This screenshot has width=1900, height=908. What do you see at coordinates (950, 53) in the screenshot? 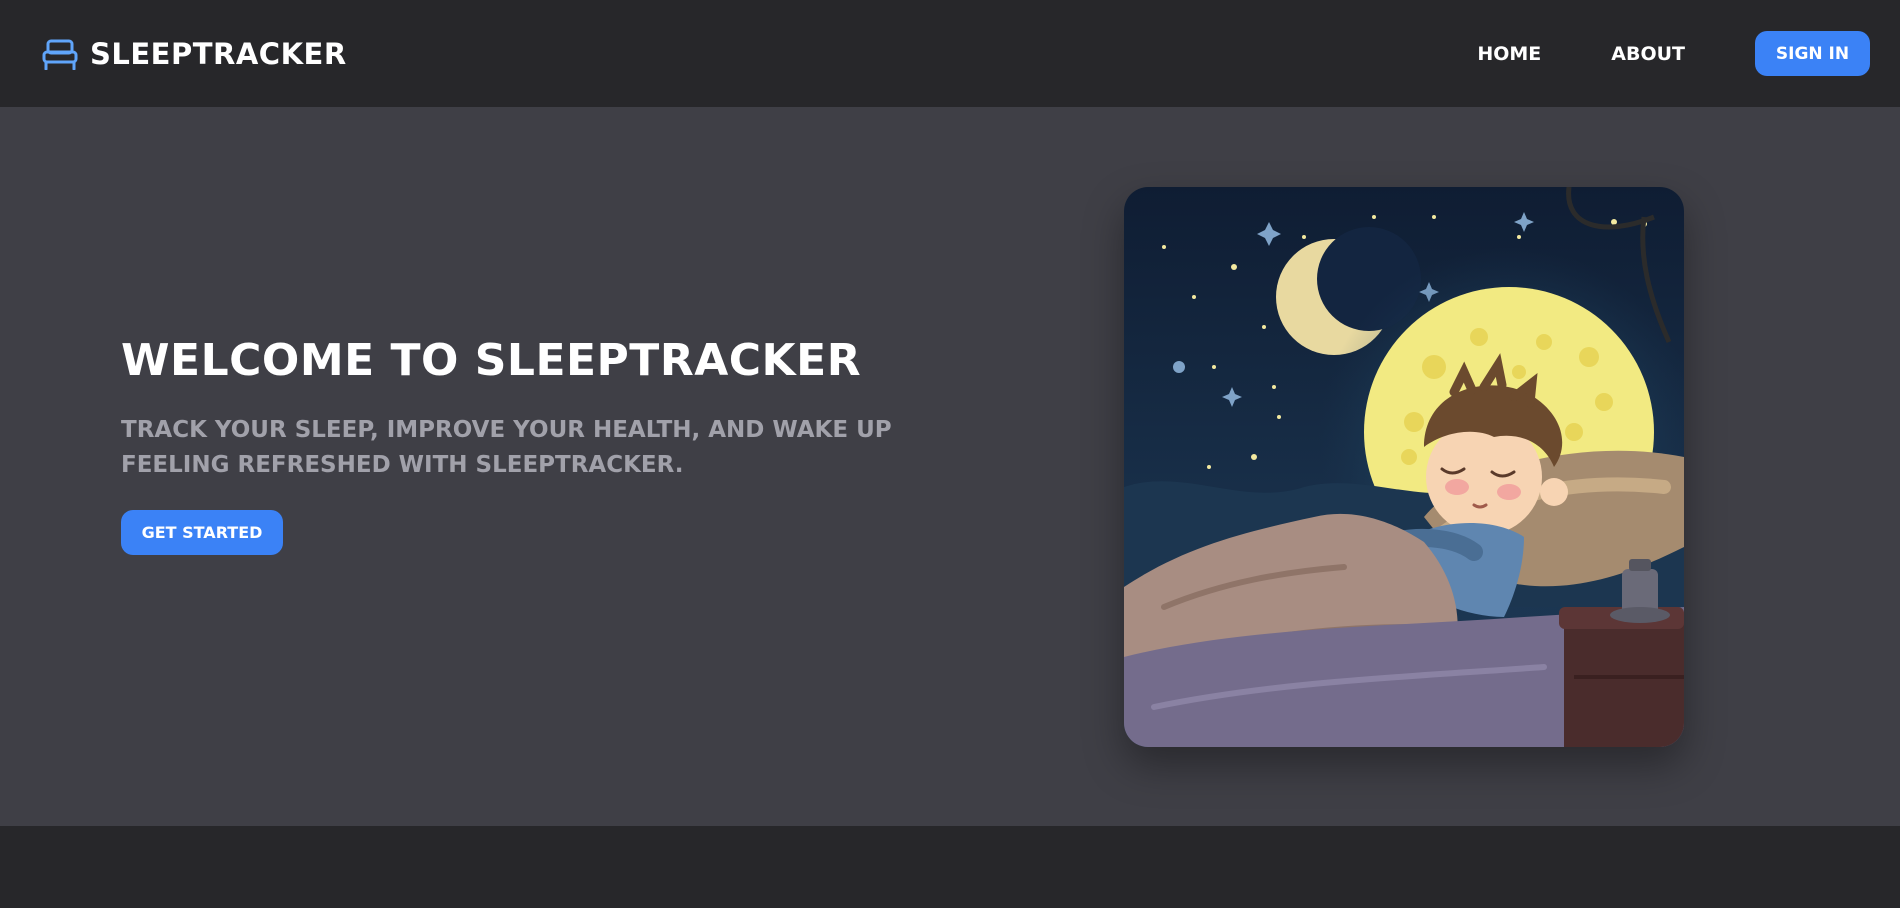
I see `navbar: SLEEPTRACKER HOME ABOUT SIGN IN` at bounding box center [950, 53].